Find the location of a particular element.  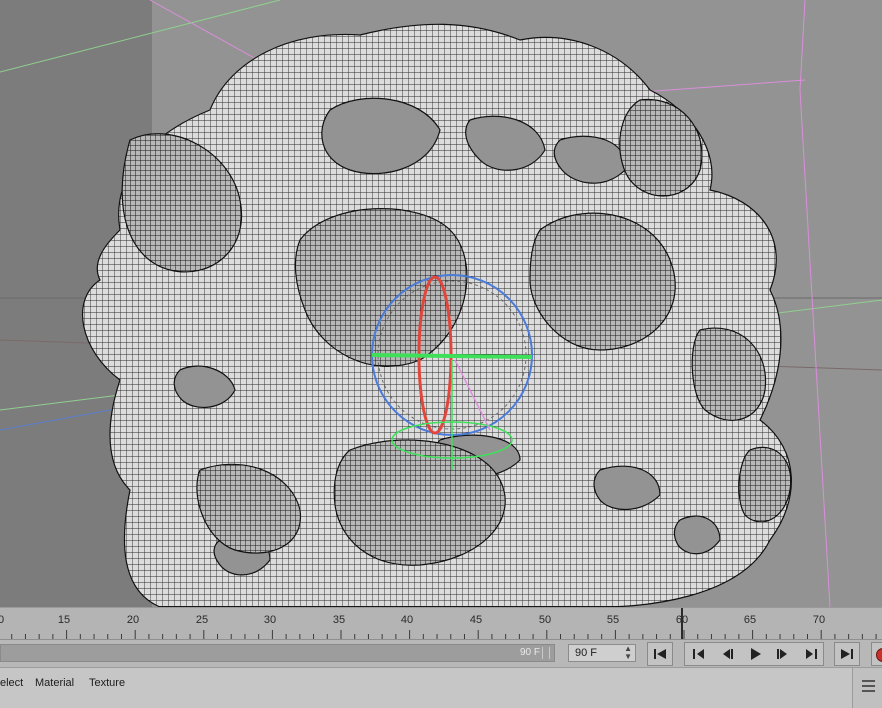

play-icon is located at coordinates (756, 654).